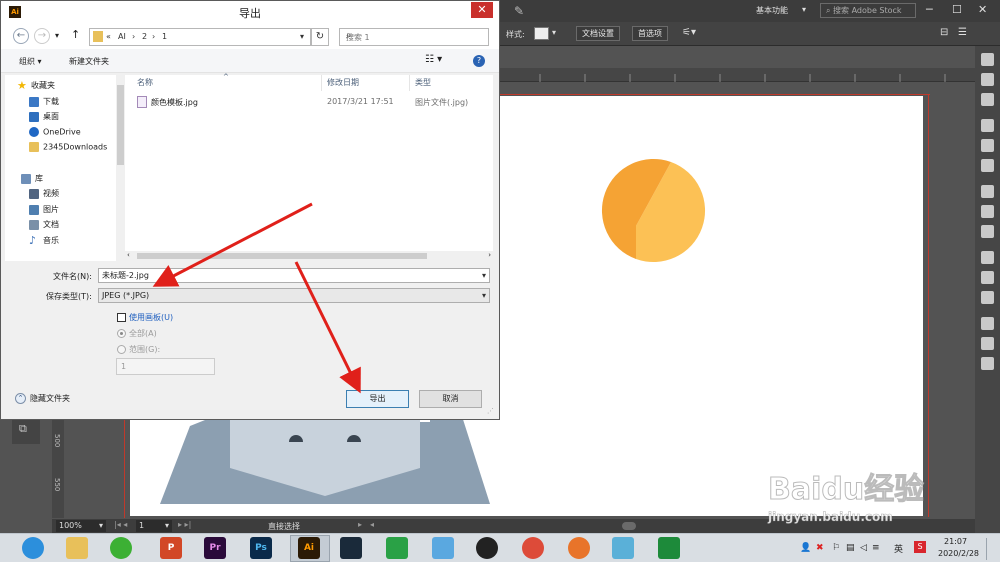  What do you see at coordinates (957, 9) in the screenshot?
I see `maximize-icon: ☐` at bounding box center [957, 9].